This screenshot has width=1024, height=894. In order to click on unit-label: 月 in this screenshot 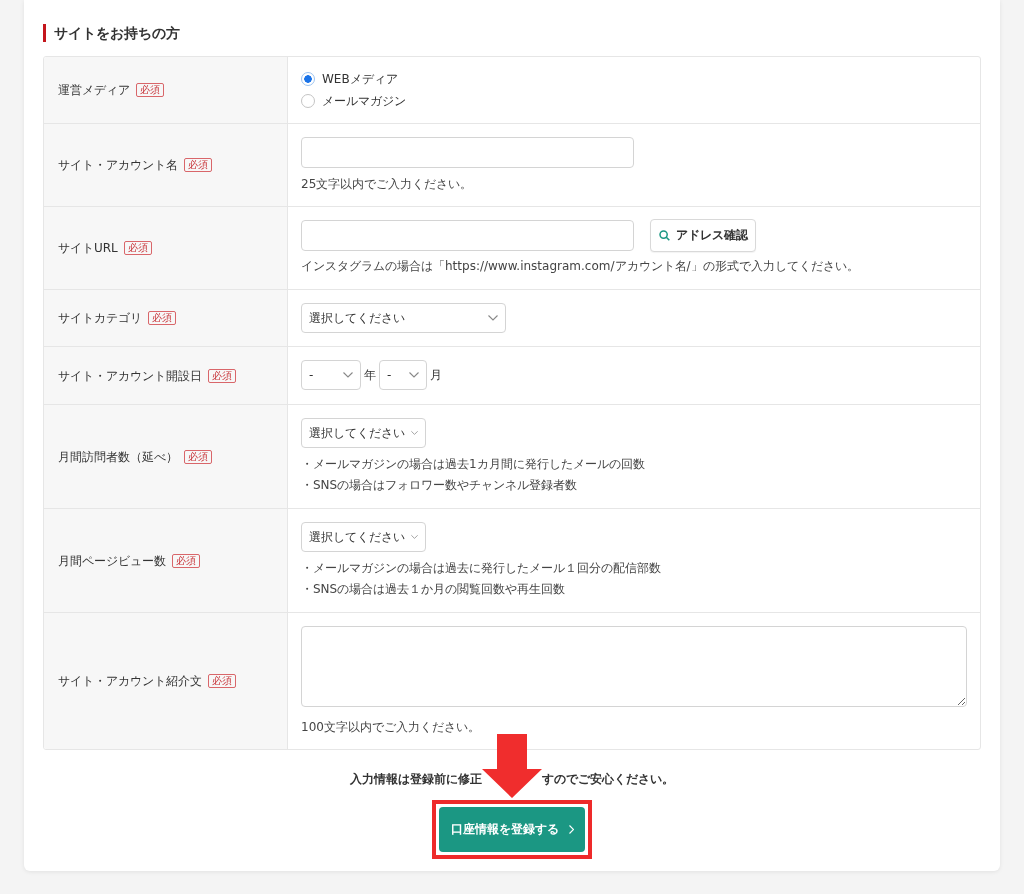, I will do `click(436, 375)`.